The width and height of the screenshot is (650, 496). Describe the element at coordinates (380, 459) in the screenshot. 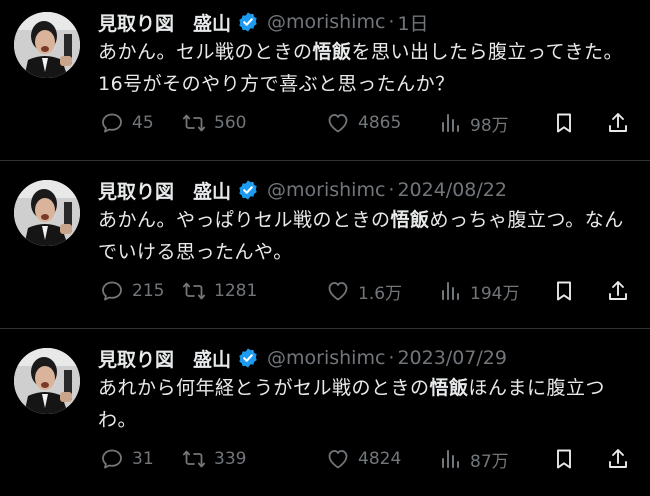

I see `like-count: 4824` at that location.